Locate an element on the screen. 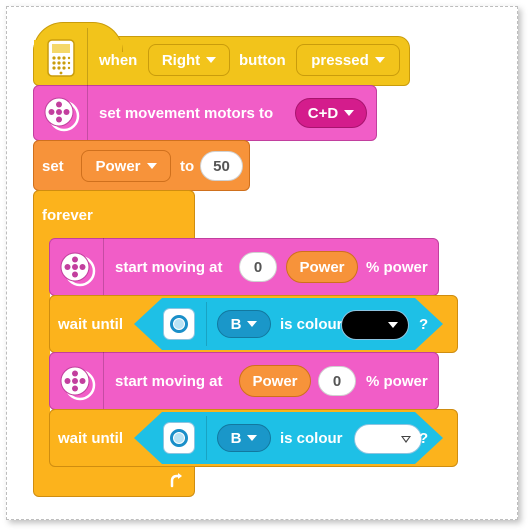  right-speed-input: 0 is located at coordinates (337, 381).